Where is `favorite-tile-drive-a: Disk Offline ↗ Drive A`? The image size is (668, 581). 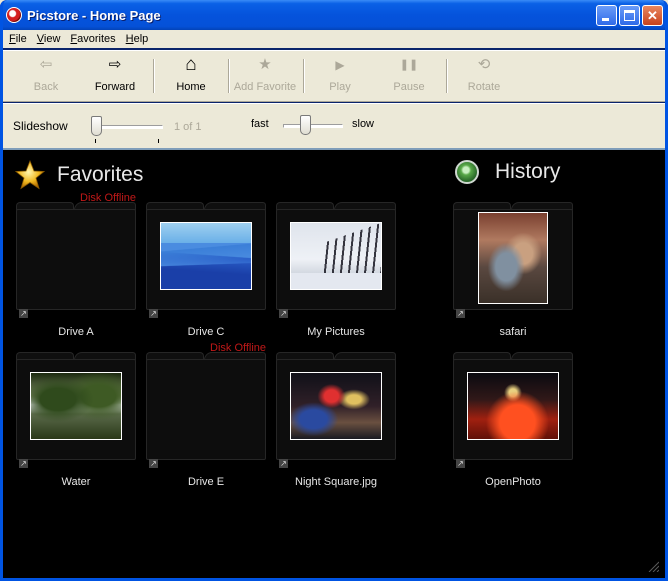 favorite-tile-drive-a: Disk Offline ↗ Drive A is located at coordinates (76, 265).